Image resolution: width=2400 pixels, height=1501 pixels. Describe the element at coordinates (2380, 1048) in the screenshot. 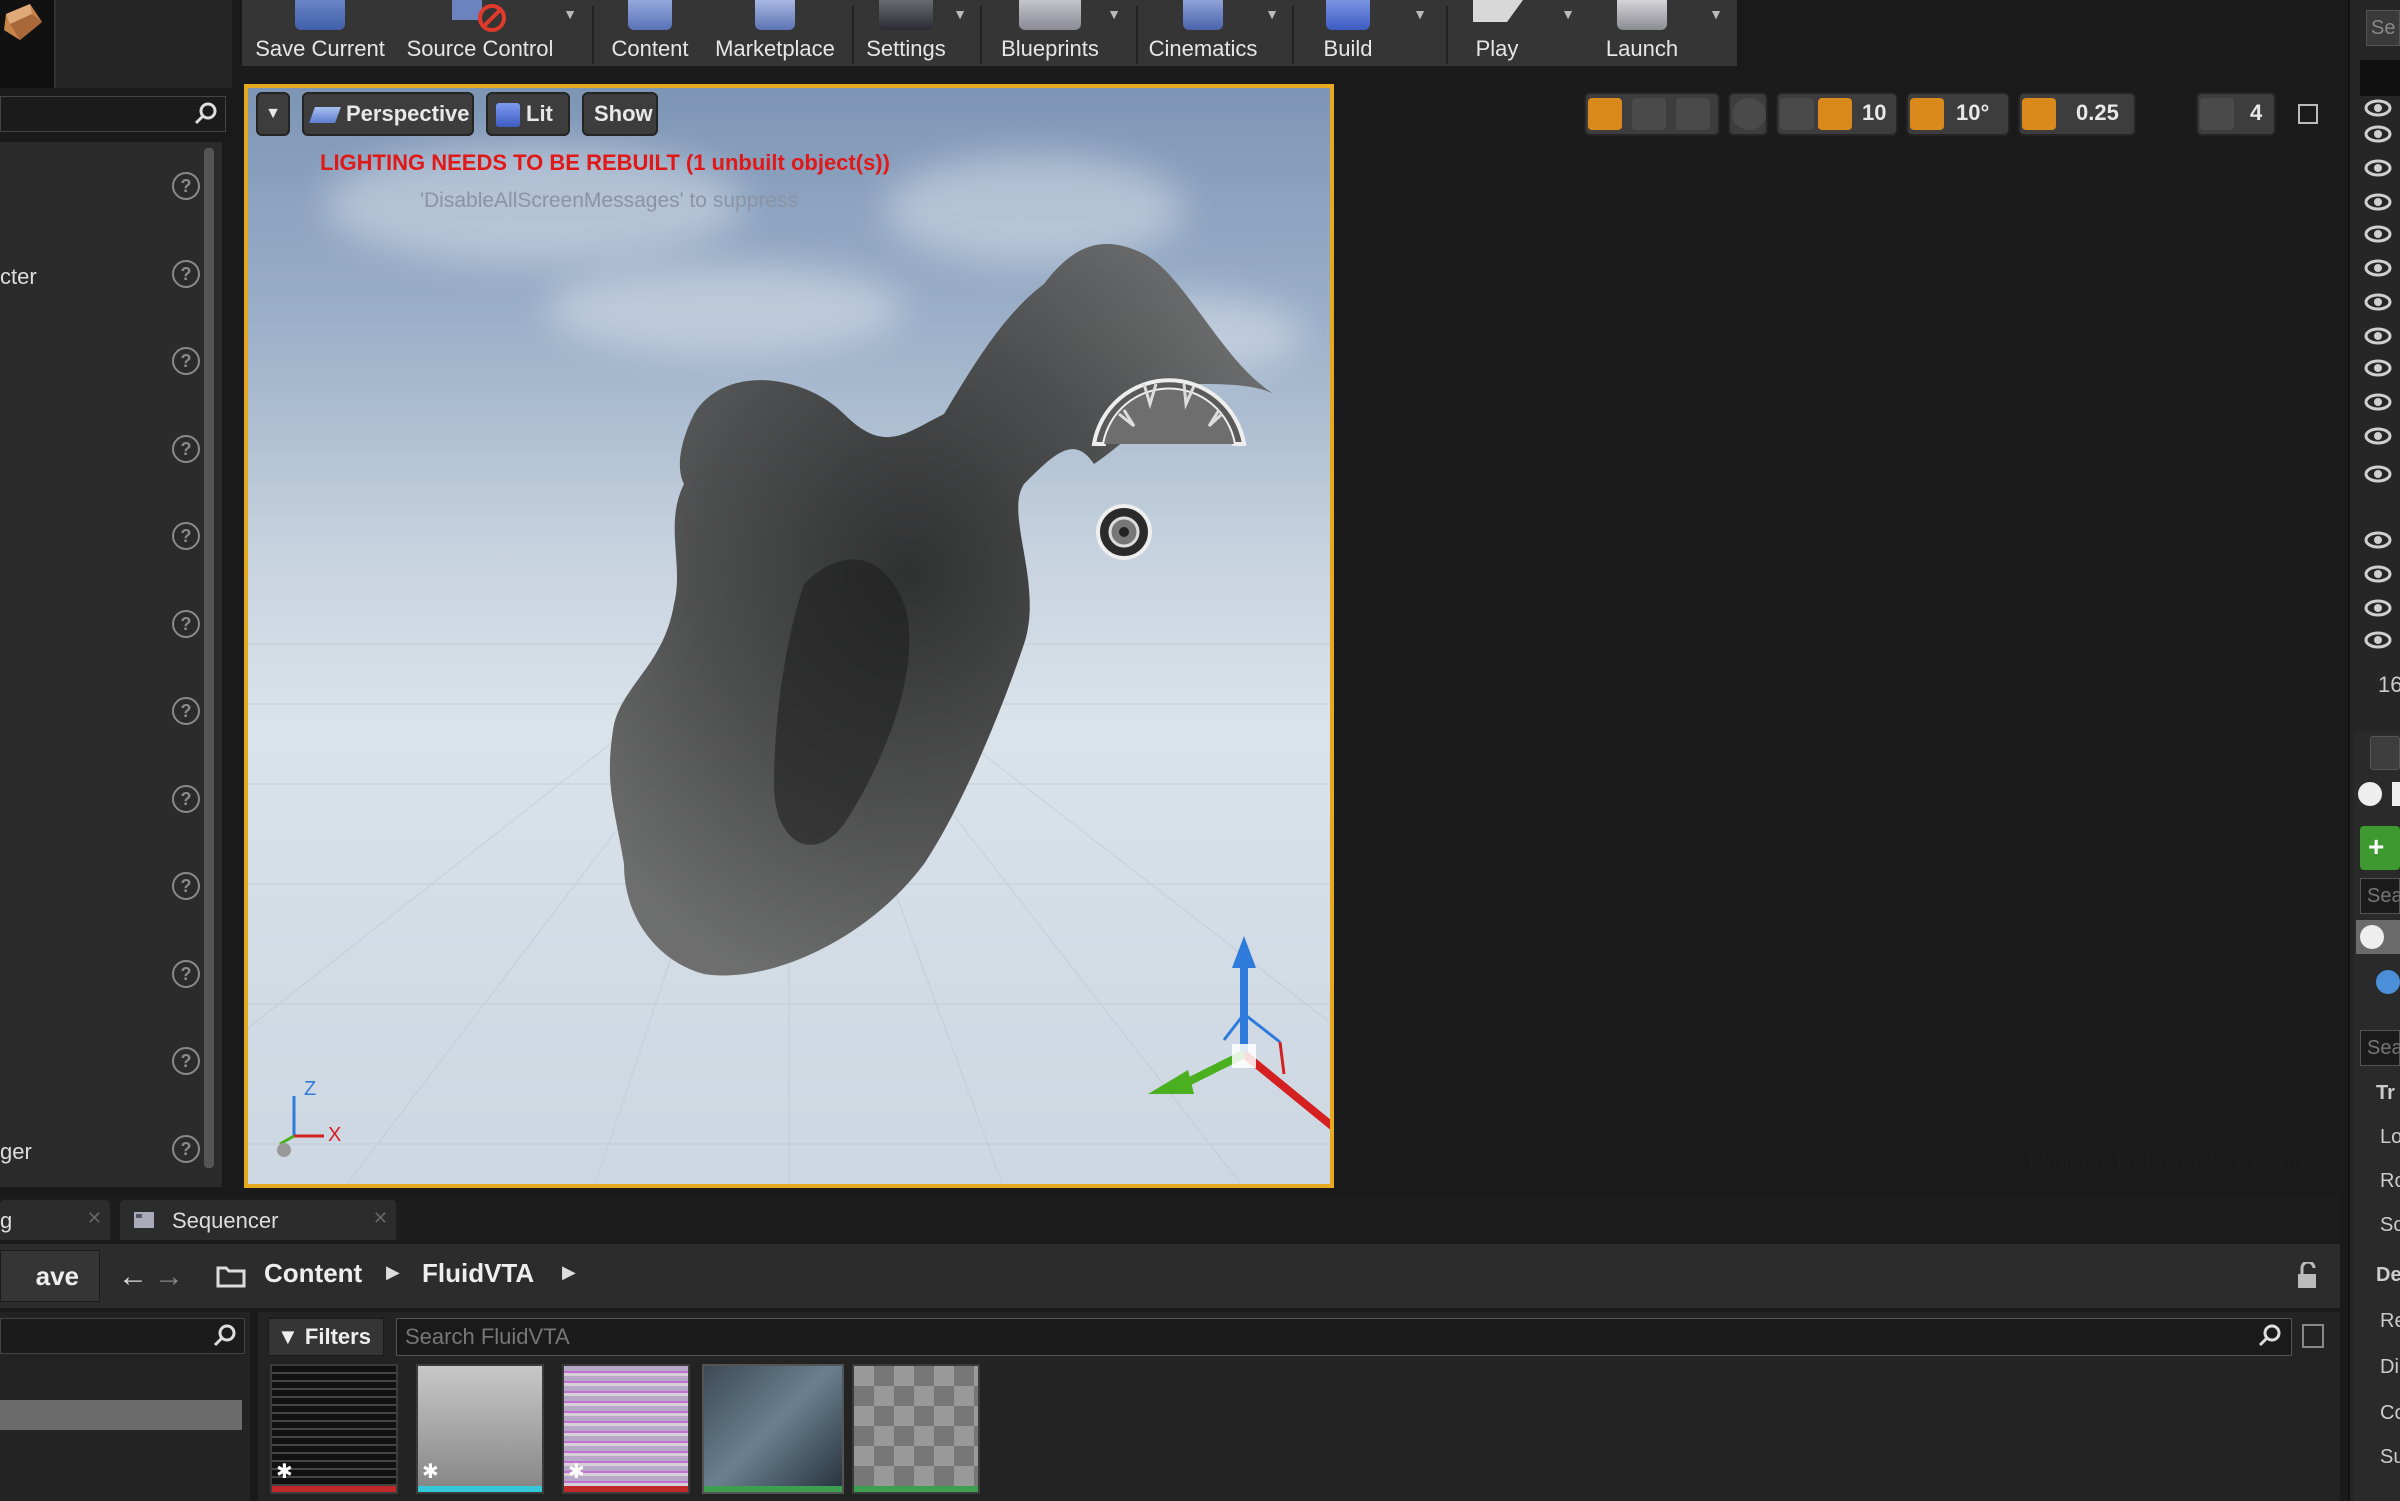

I see `details-search-input: Sea` at that location.